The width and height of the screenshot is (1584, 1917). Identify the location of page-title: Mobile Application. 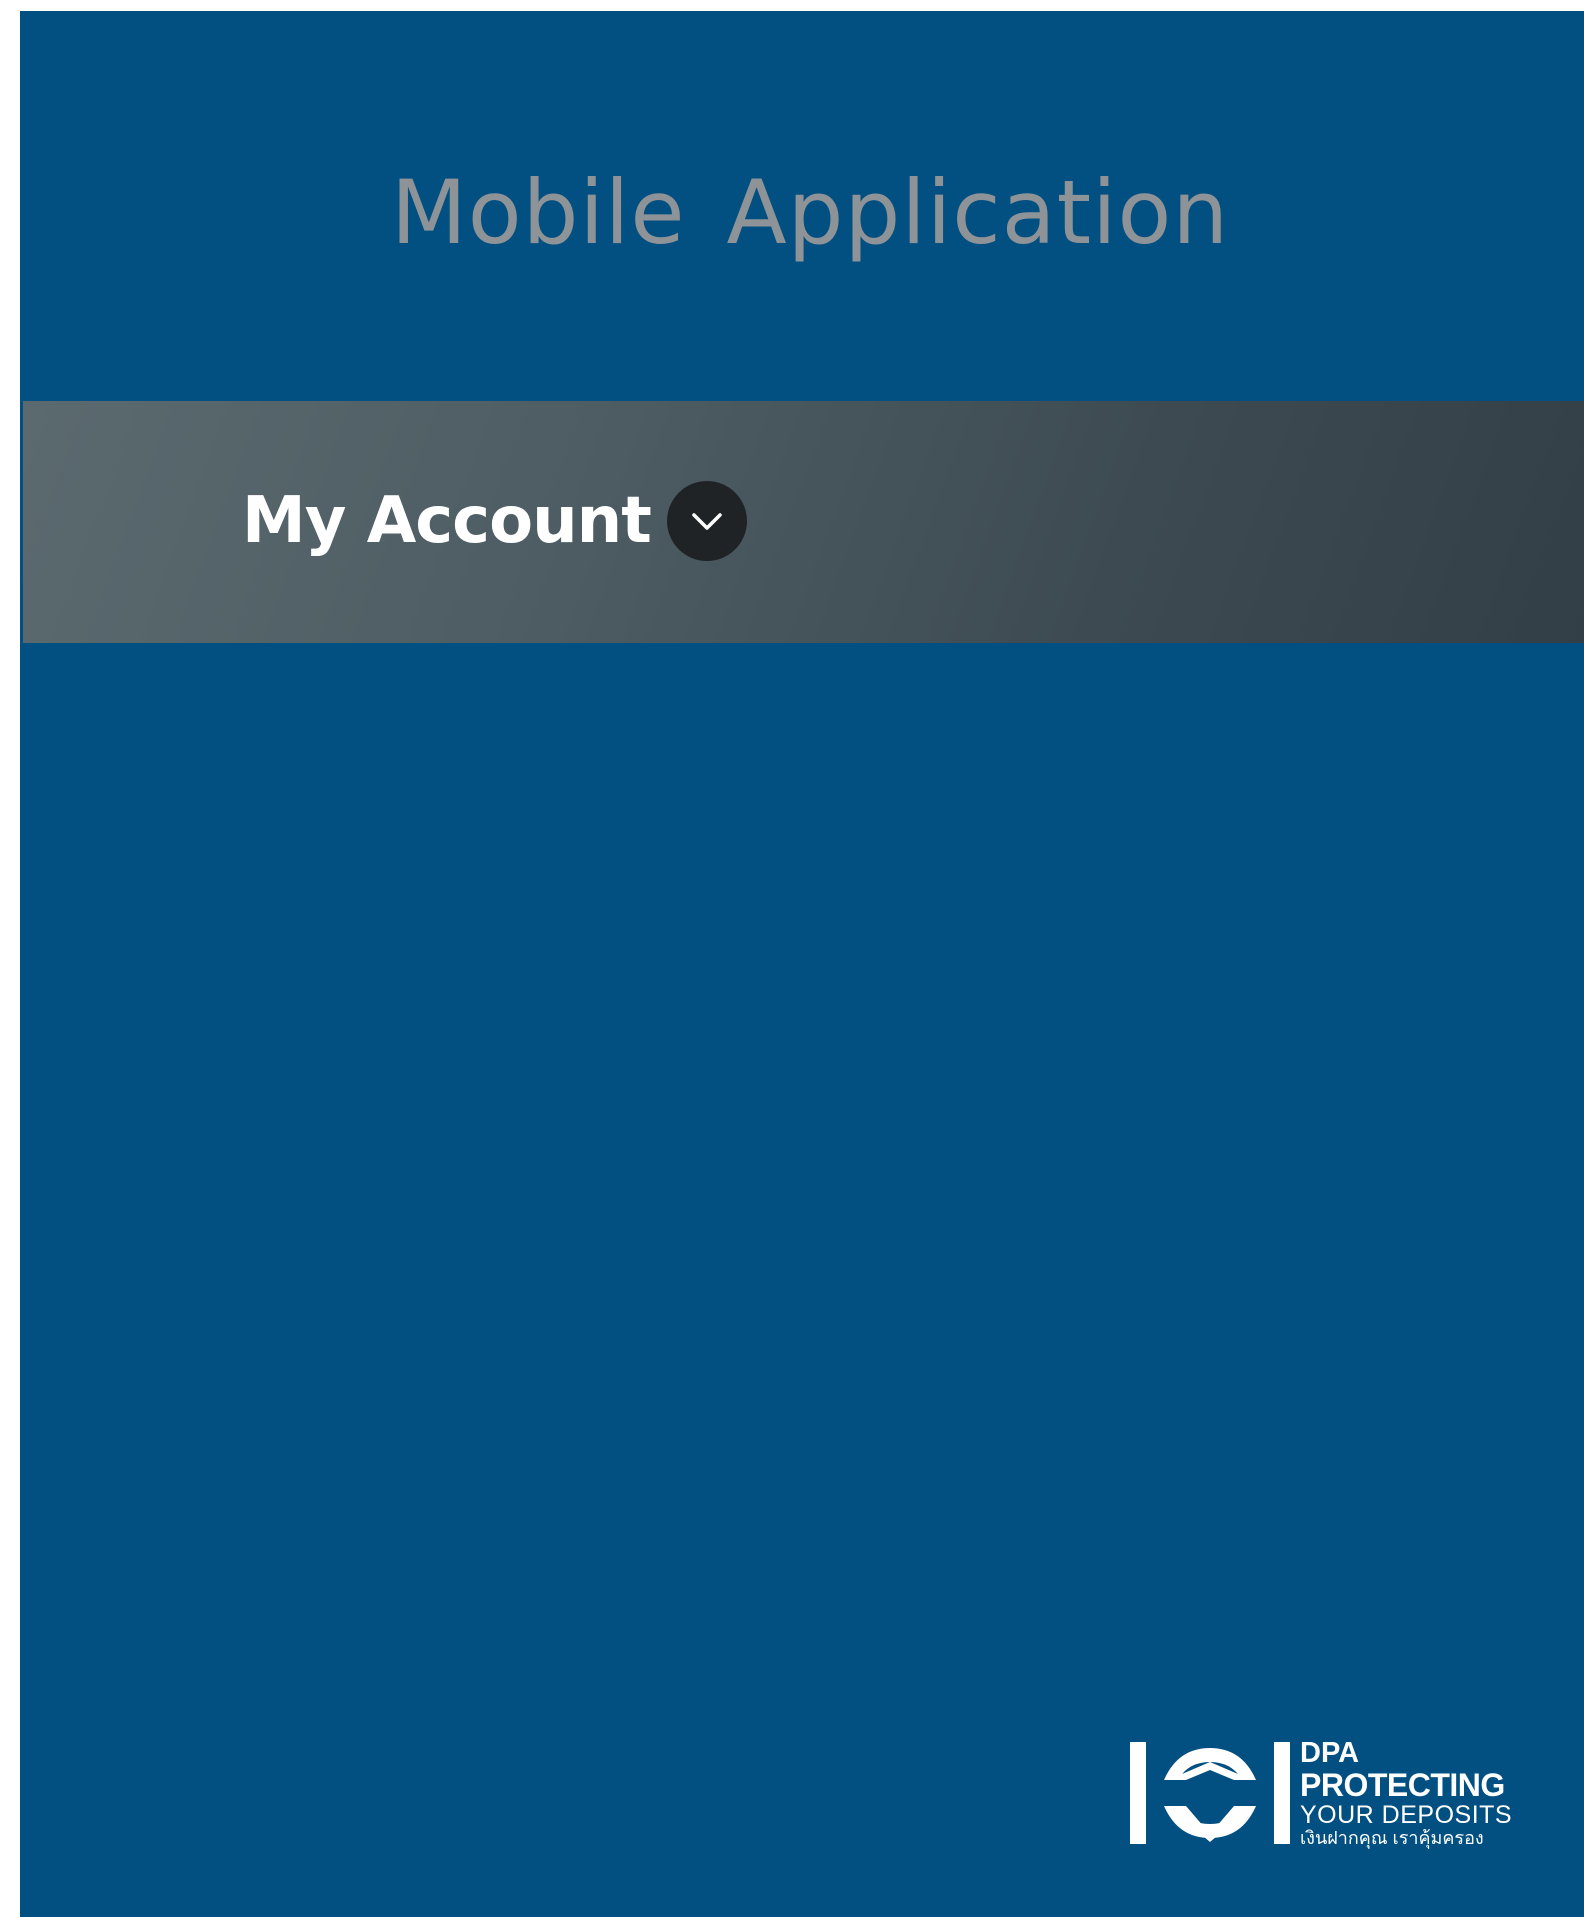
(810, 212).